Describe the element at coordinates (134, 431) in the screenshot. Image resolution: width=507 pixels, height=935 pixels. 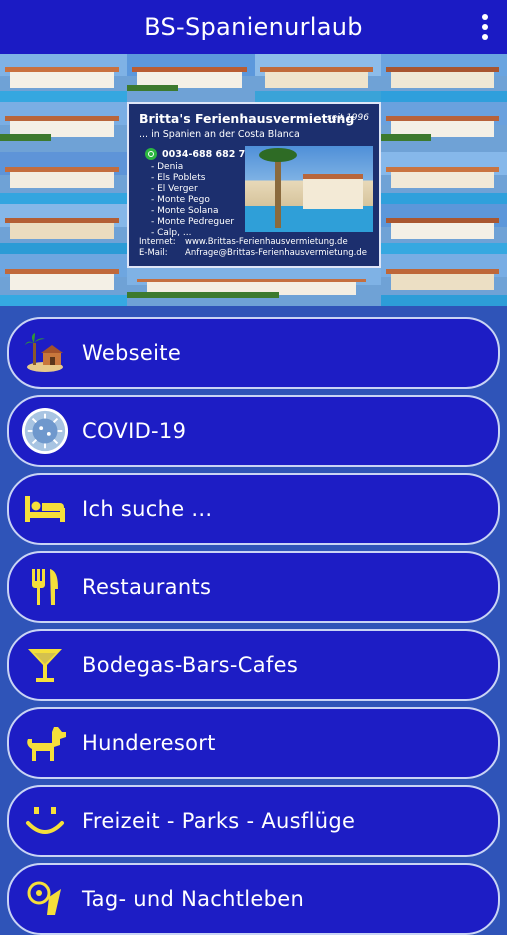
I see `menu-label: COVID-19` at that location.